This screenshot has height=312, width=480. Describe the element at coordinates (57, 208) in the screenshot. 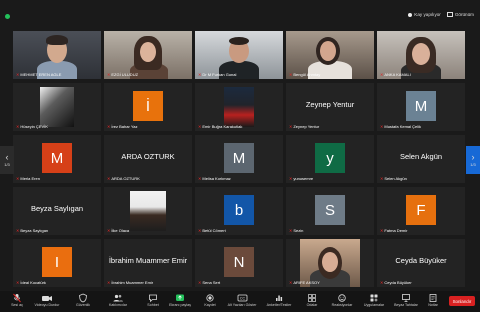

I see `participant-display-name: Beyza Saylıgan` at that location.